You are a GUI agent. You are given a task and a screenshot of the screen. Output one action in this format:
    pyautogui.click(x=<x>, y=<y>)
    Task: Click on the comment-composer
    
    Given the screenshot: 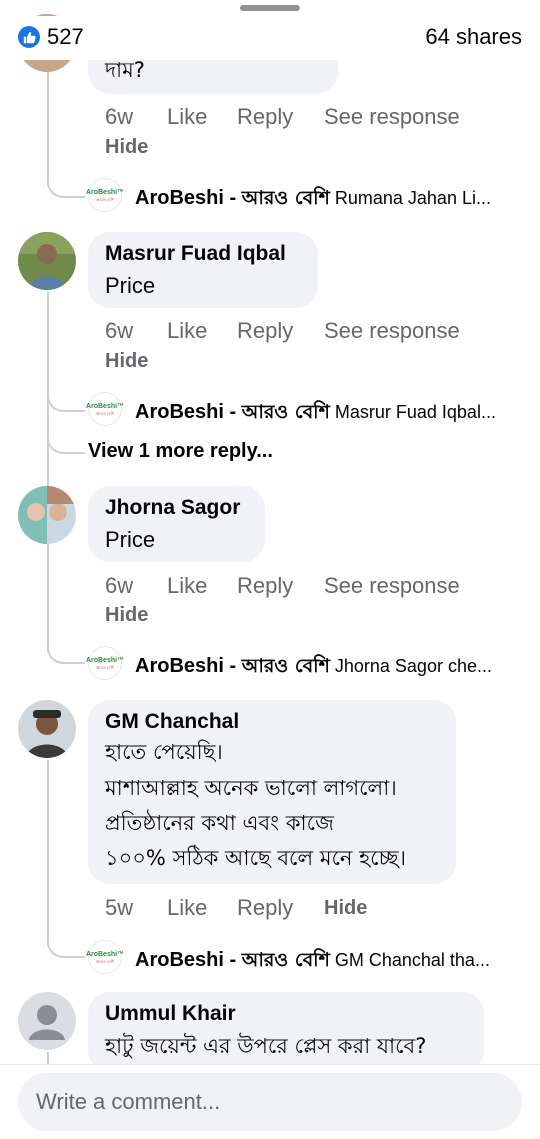 What is the action you would take?
    pyautogui.click(x=270, y=1101)
    